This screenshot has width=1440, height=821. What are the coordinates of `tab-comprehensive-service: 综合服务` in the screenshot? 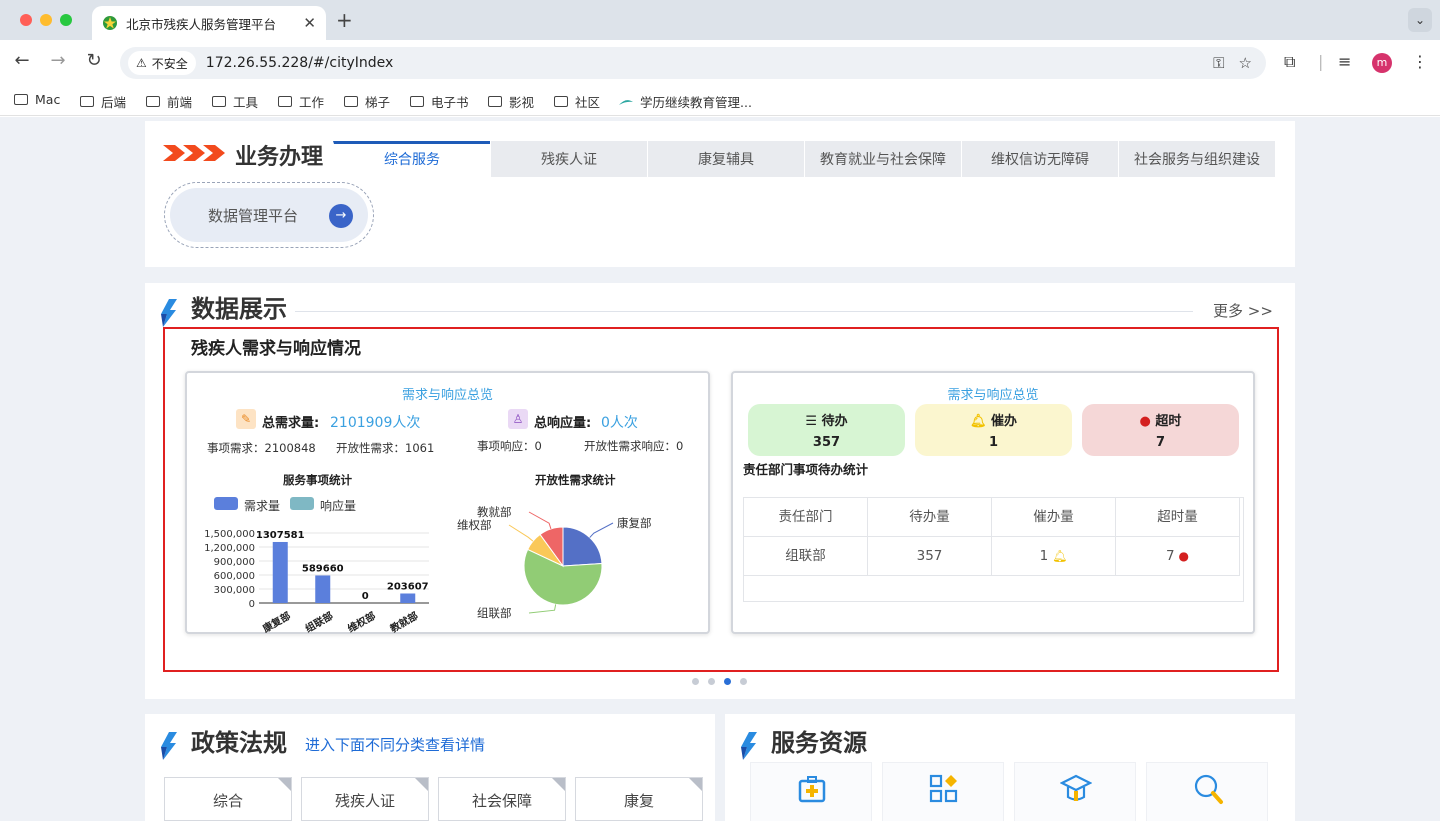 It's located at (411, 159).